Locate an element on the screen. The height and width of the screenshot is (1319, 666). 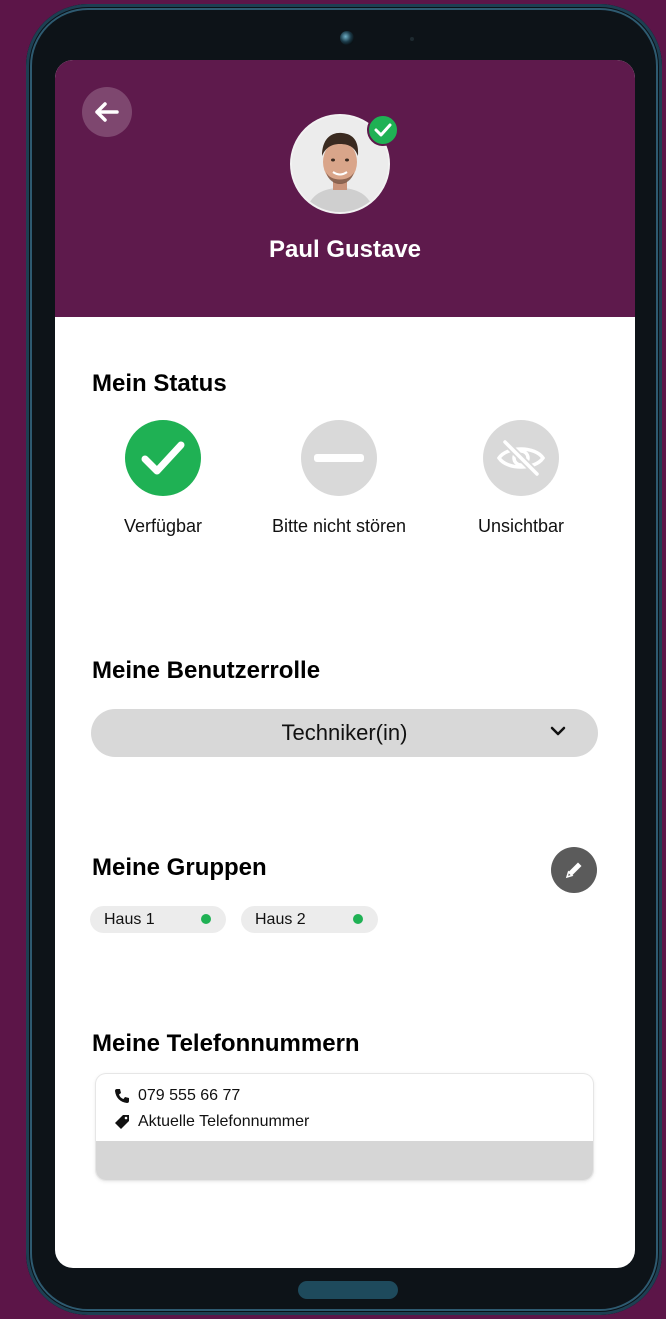
pencil-icon is located at coordinates (573, 870).